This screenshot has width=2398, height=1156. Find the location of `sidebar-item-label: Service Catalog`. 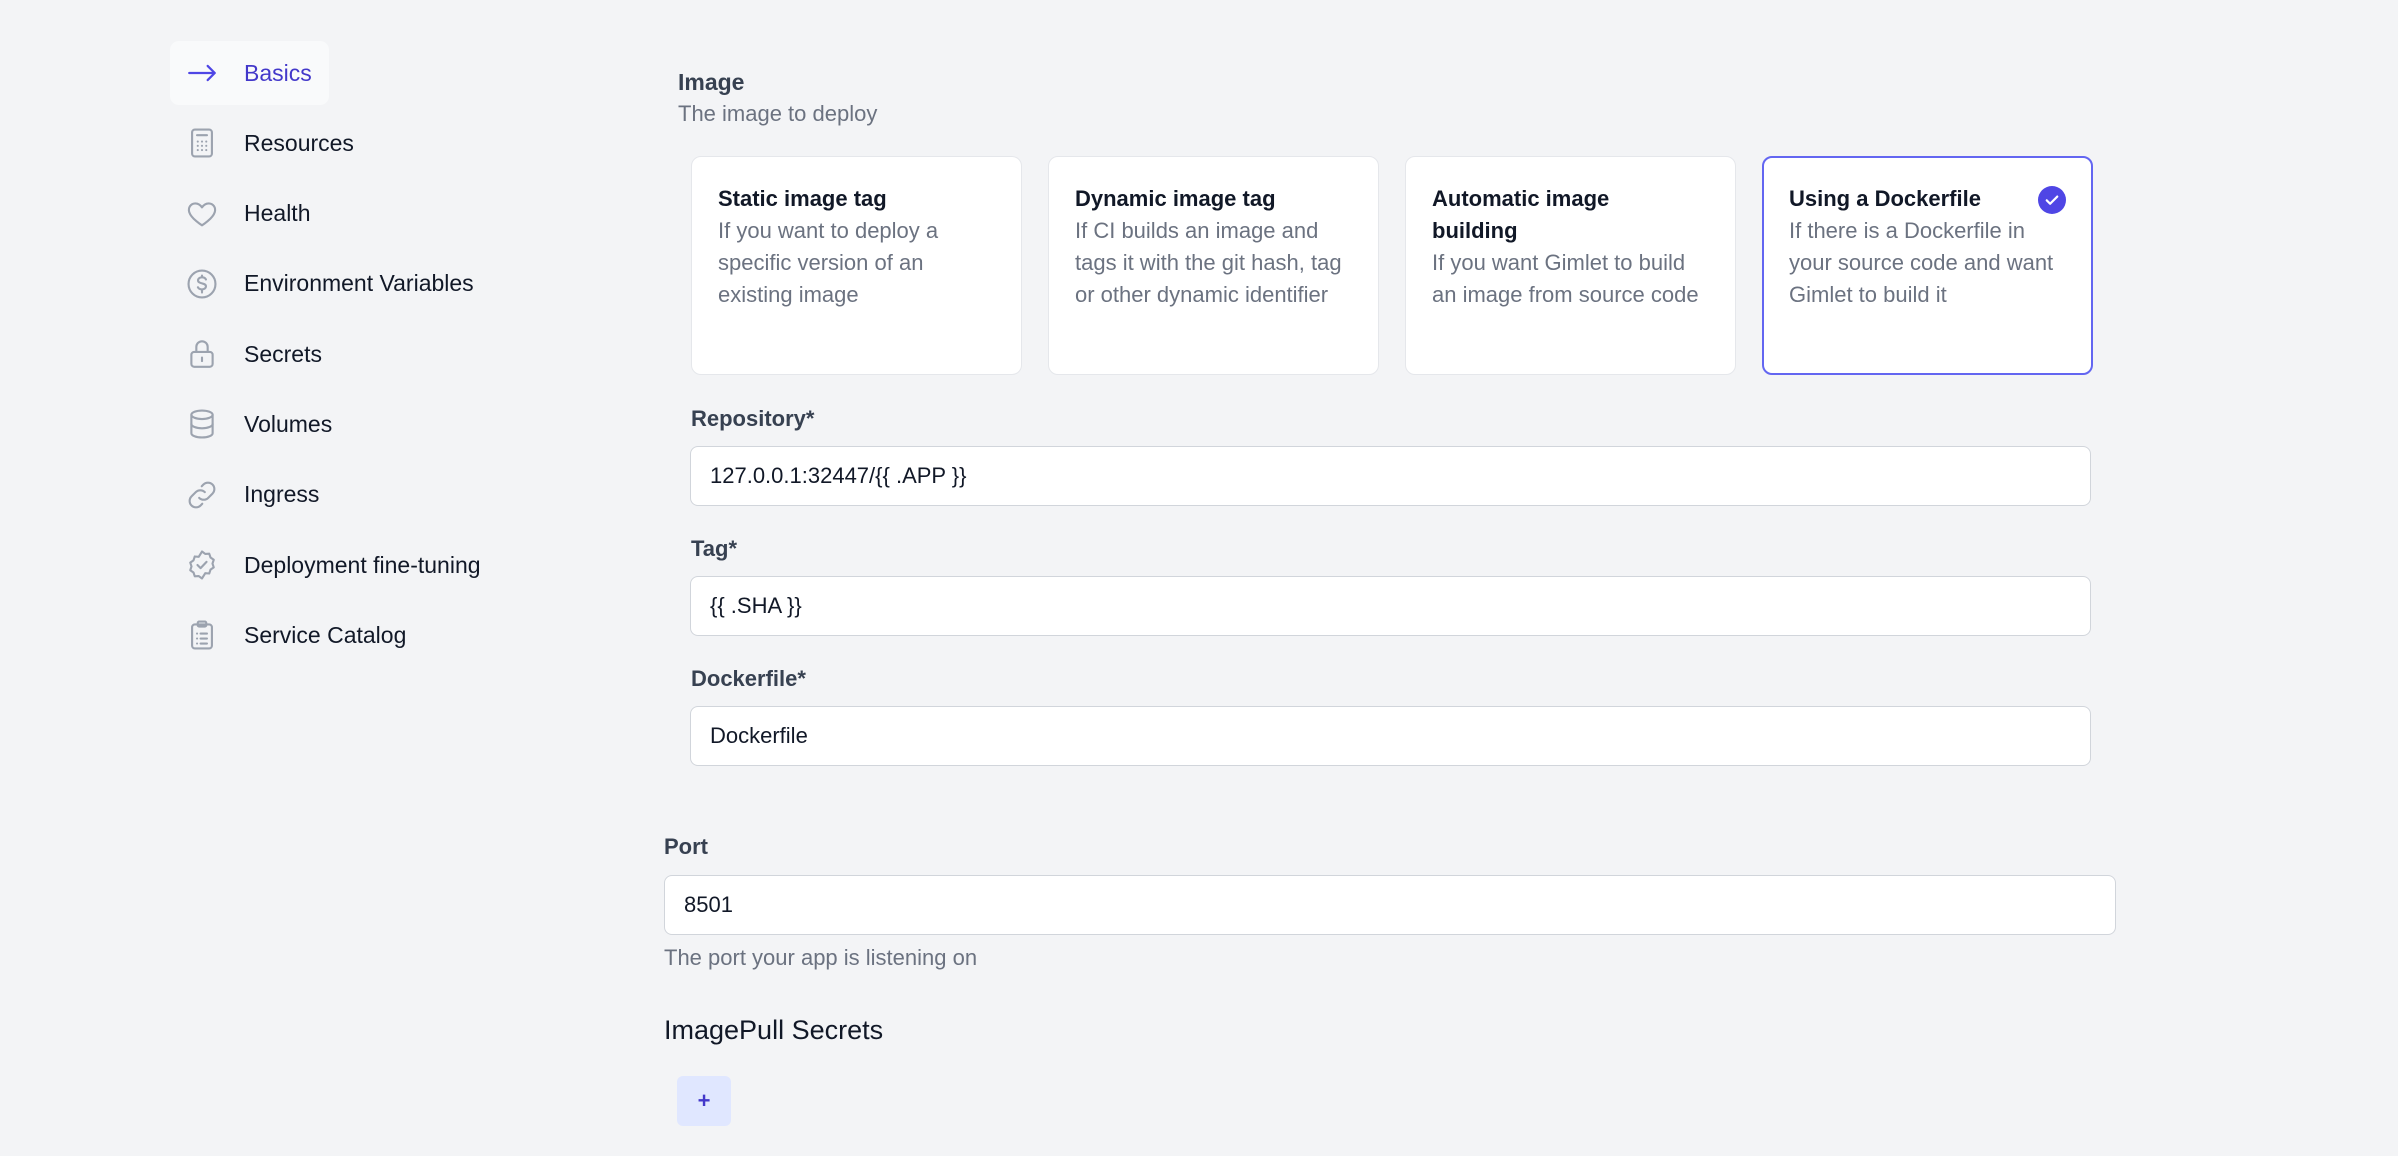

sidebar-item-label: Service Catalog is located at coordinates (325, 634).